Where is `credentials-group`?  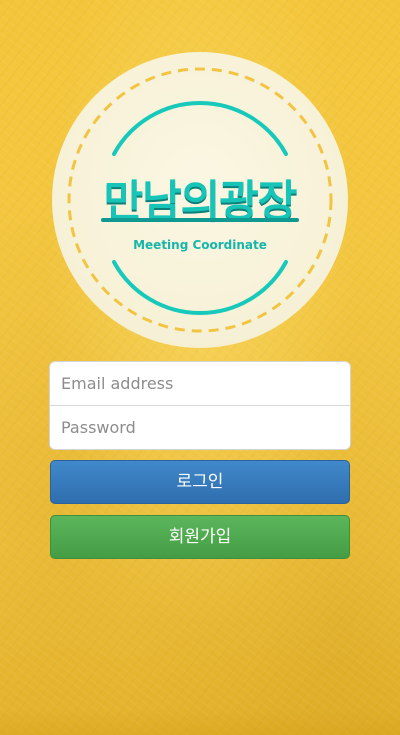
credentials-group is located at coordinates (200, 405).